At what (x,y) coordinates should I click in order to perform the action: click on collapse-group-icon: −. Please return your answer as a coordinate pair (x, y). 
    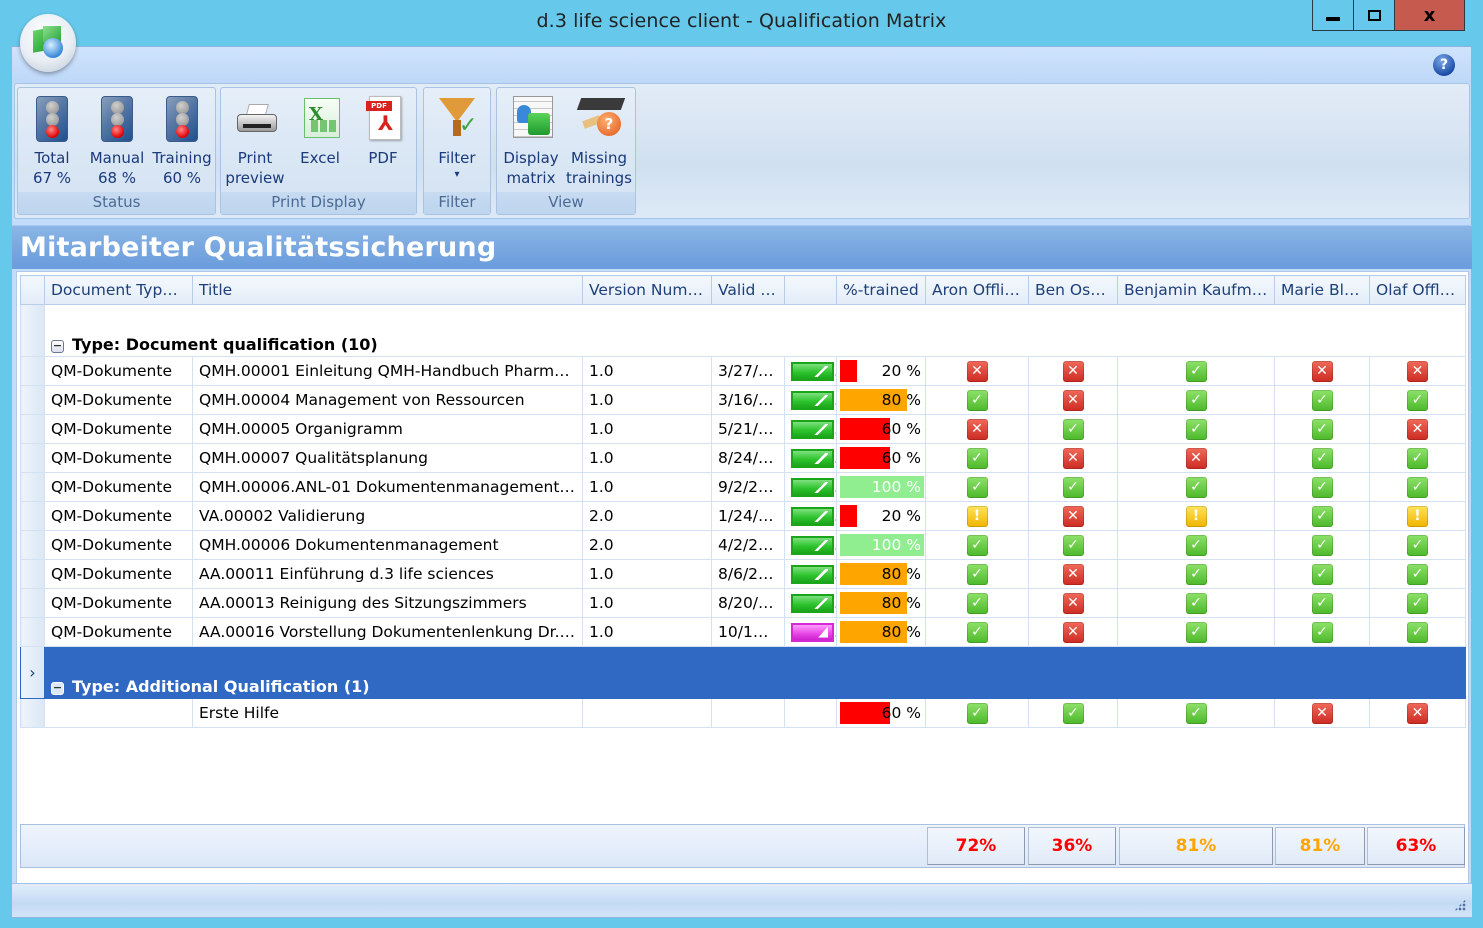
    Looking at the image, I should click on (57, 688).